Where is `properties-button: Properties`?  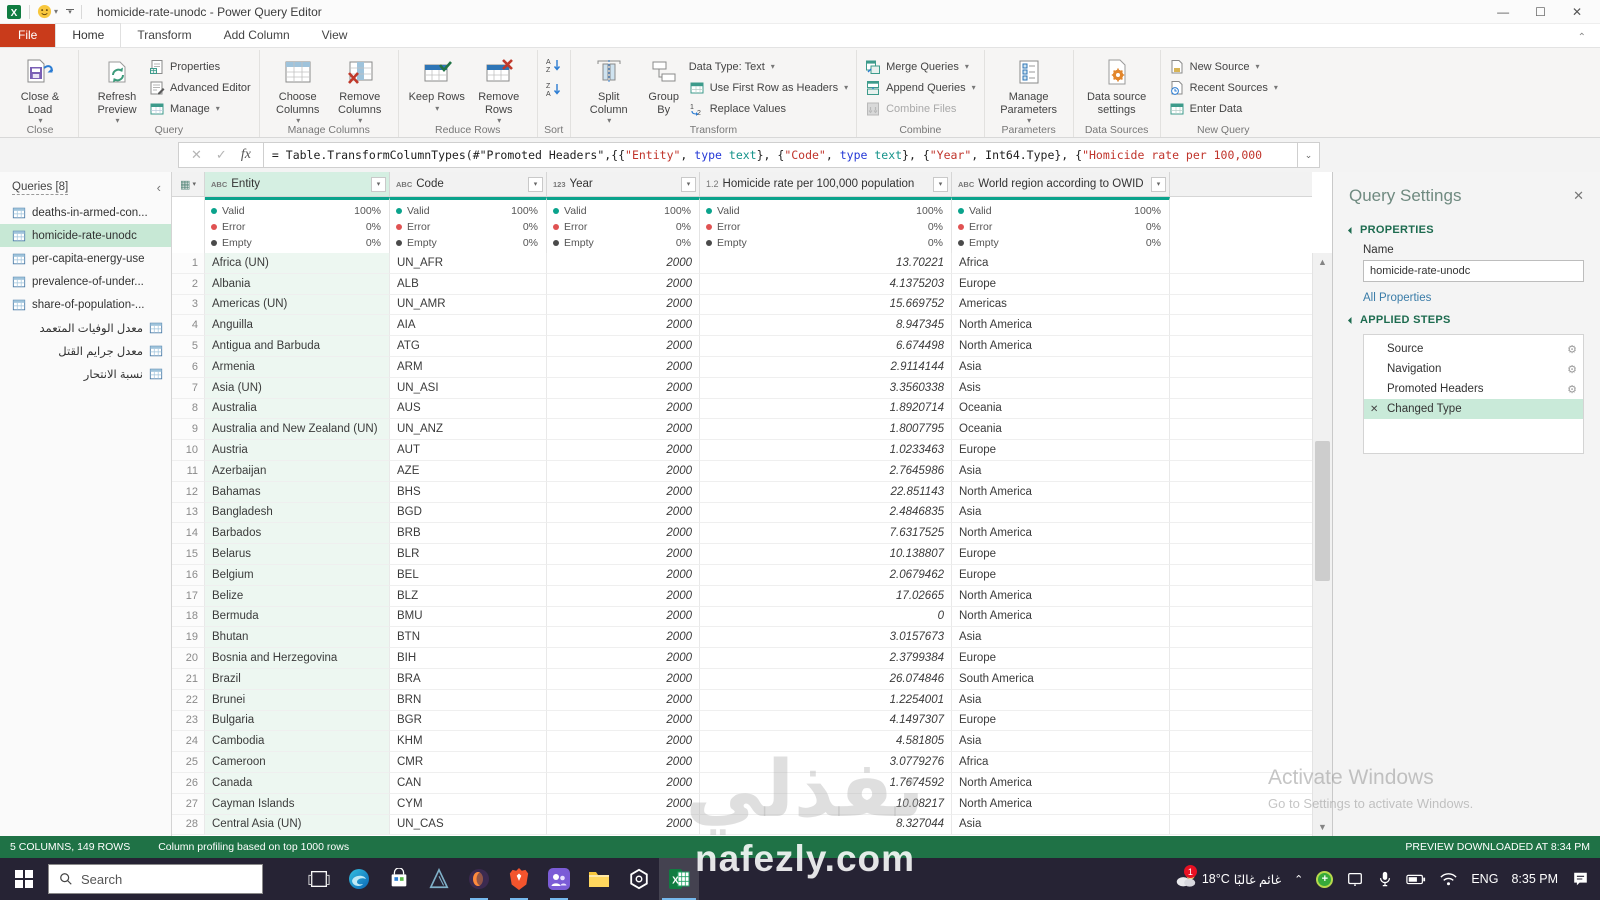 properties-button: Properties is located at coordinates (200, 66).